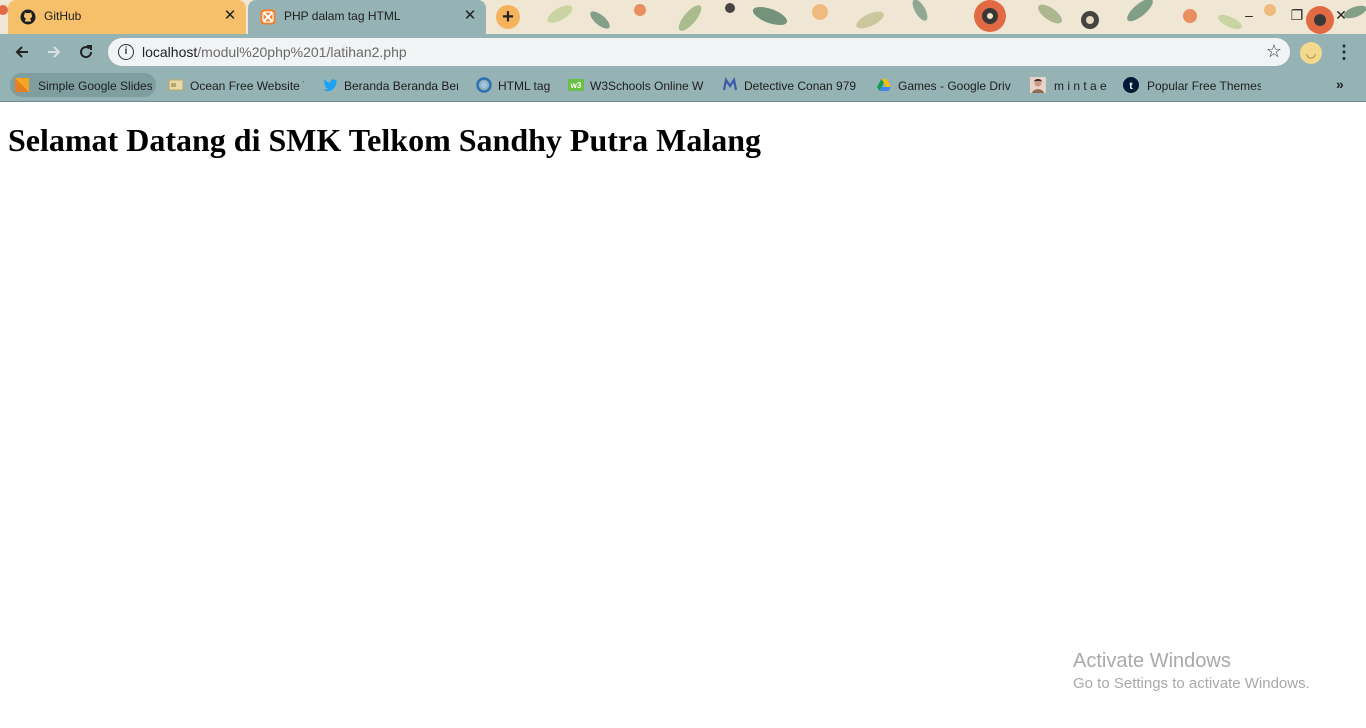 The height and width of the screenshot is (728, 1366). What do you see at coordinates (683, 17) in the screenshot?
I see `tab-strip: GitHub ✕ PHP dalam tag HTML ✕ + – ❐ ✕` at bounding box center [683, 17].